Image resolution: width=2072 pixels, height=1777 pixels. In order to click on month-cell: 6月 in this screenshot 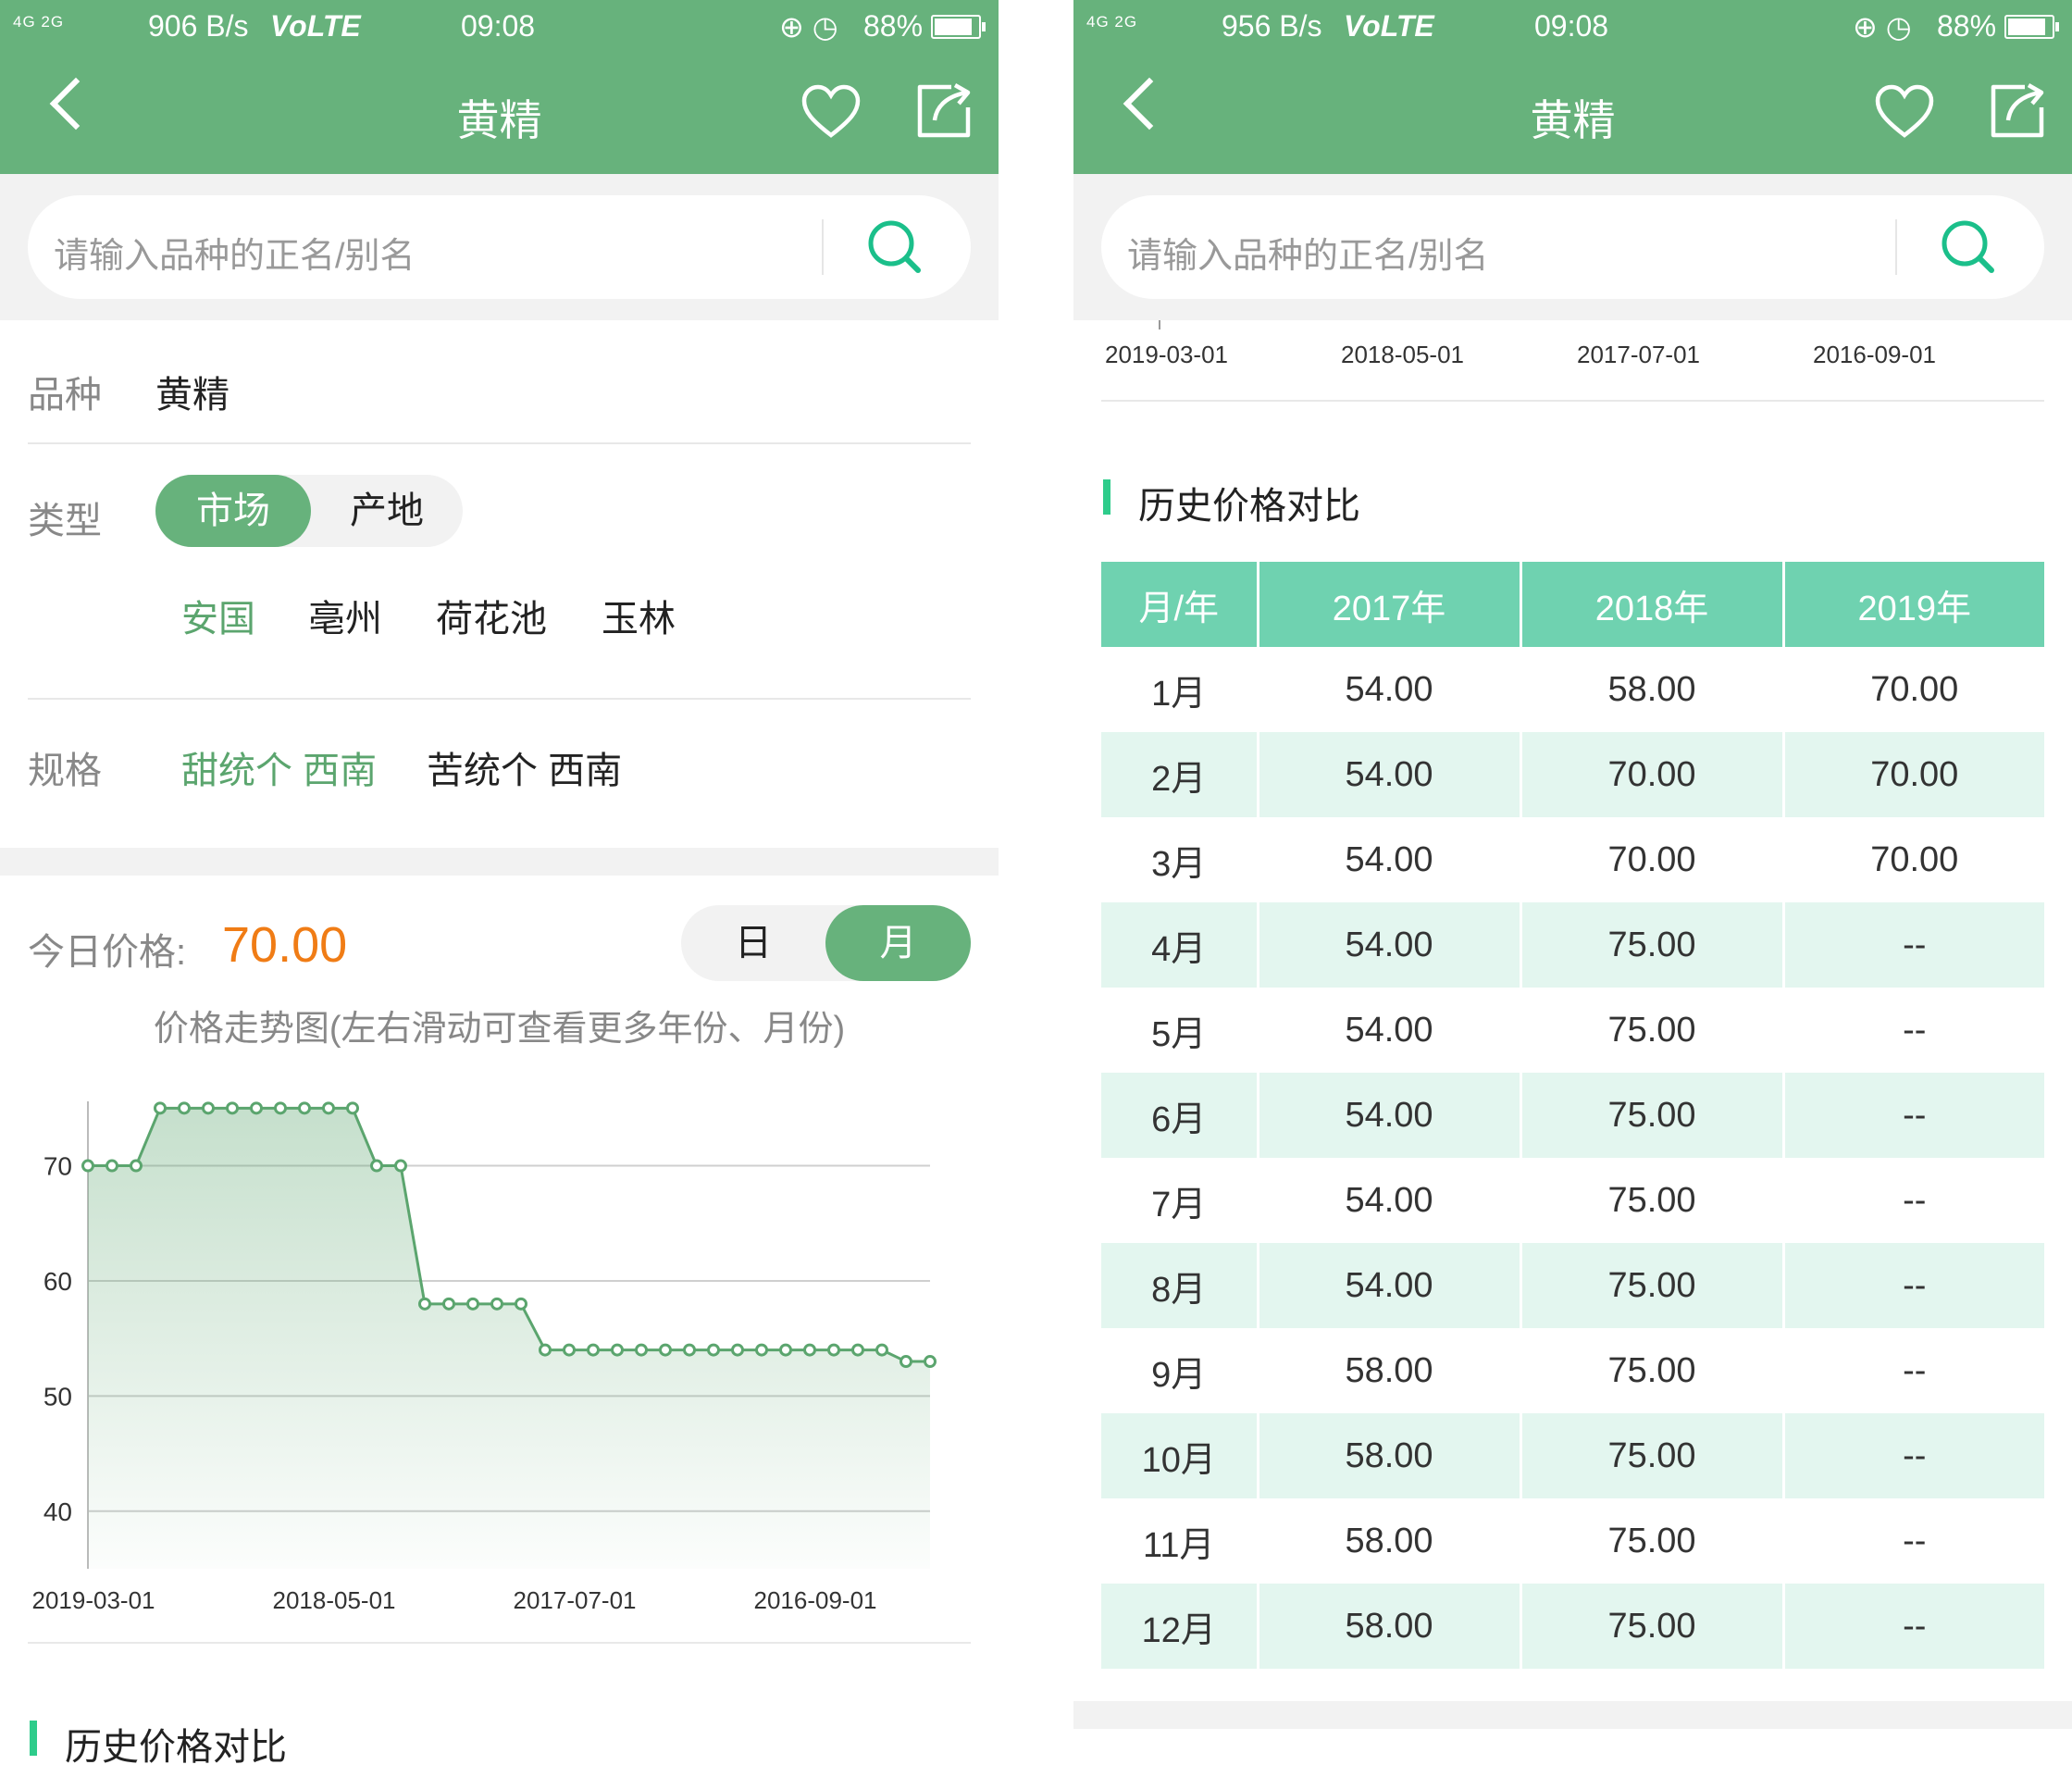, I will do `click(1180, 1115)`.